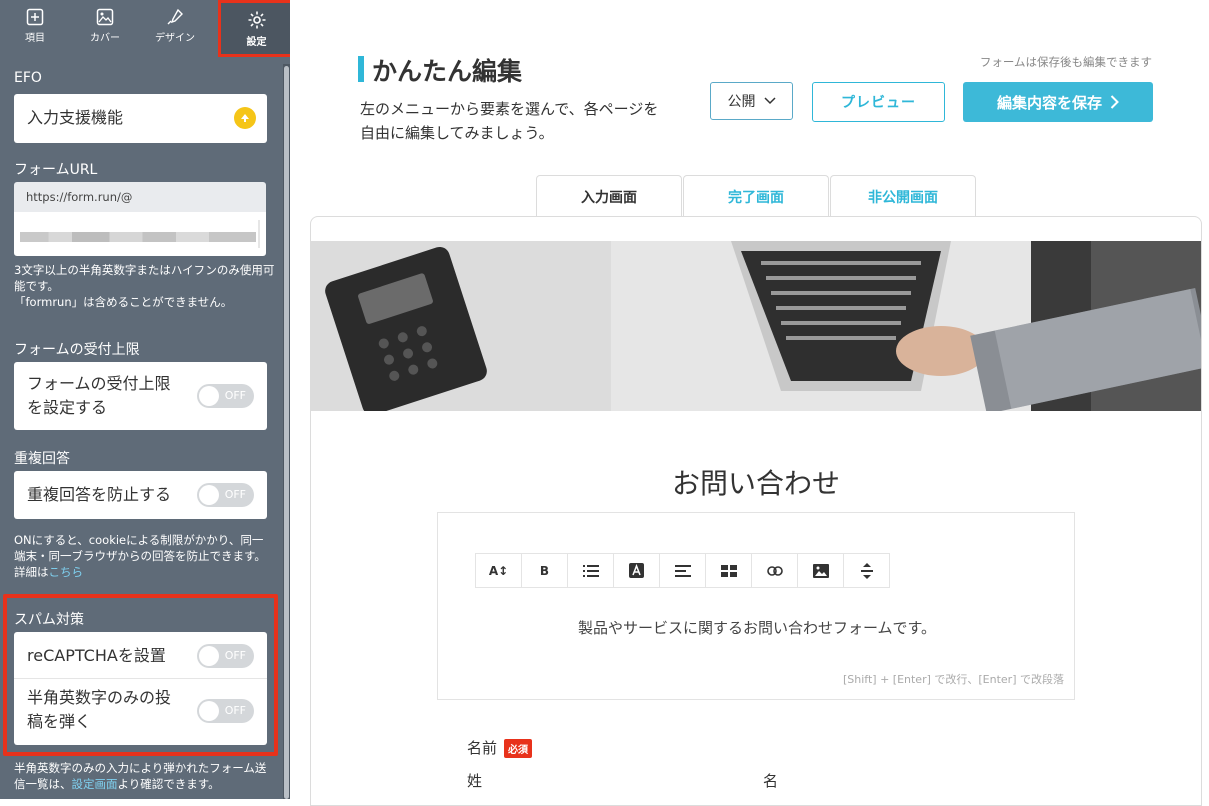 Image resolution: width=1209 pixels, height=806 pixels. I want to click on list-button, so click(590, 570).